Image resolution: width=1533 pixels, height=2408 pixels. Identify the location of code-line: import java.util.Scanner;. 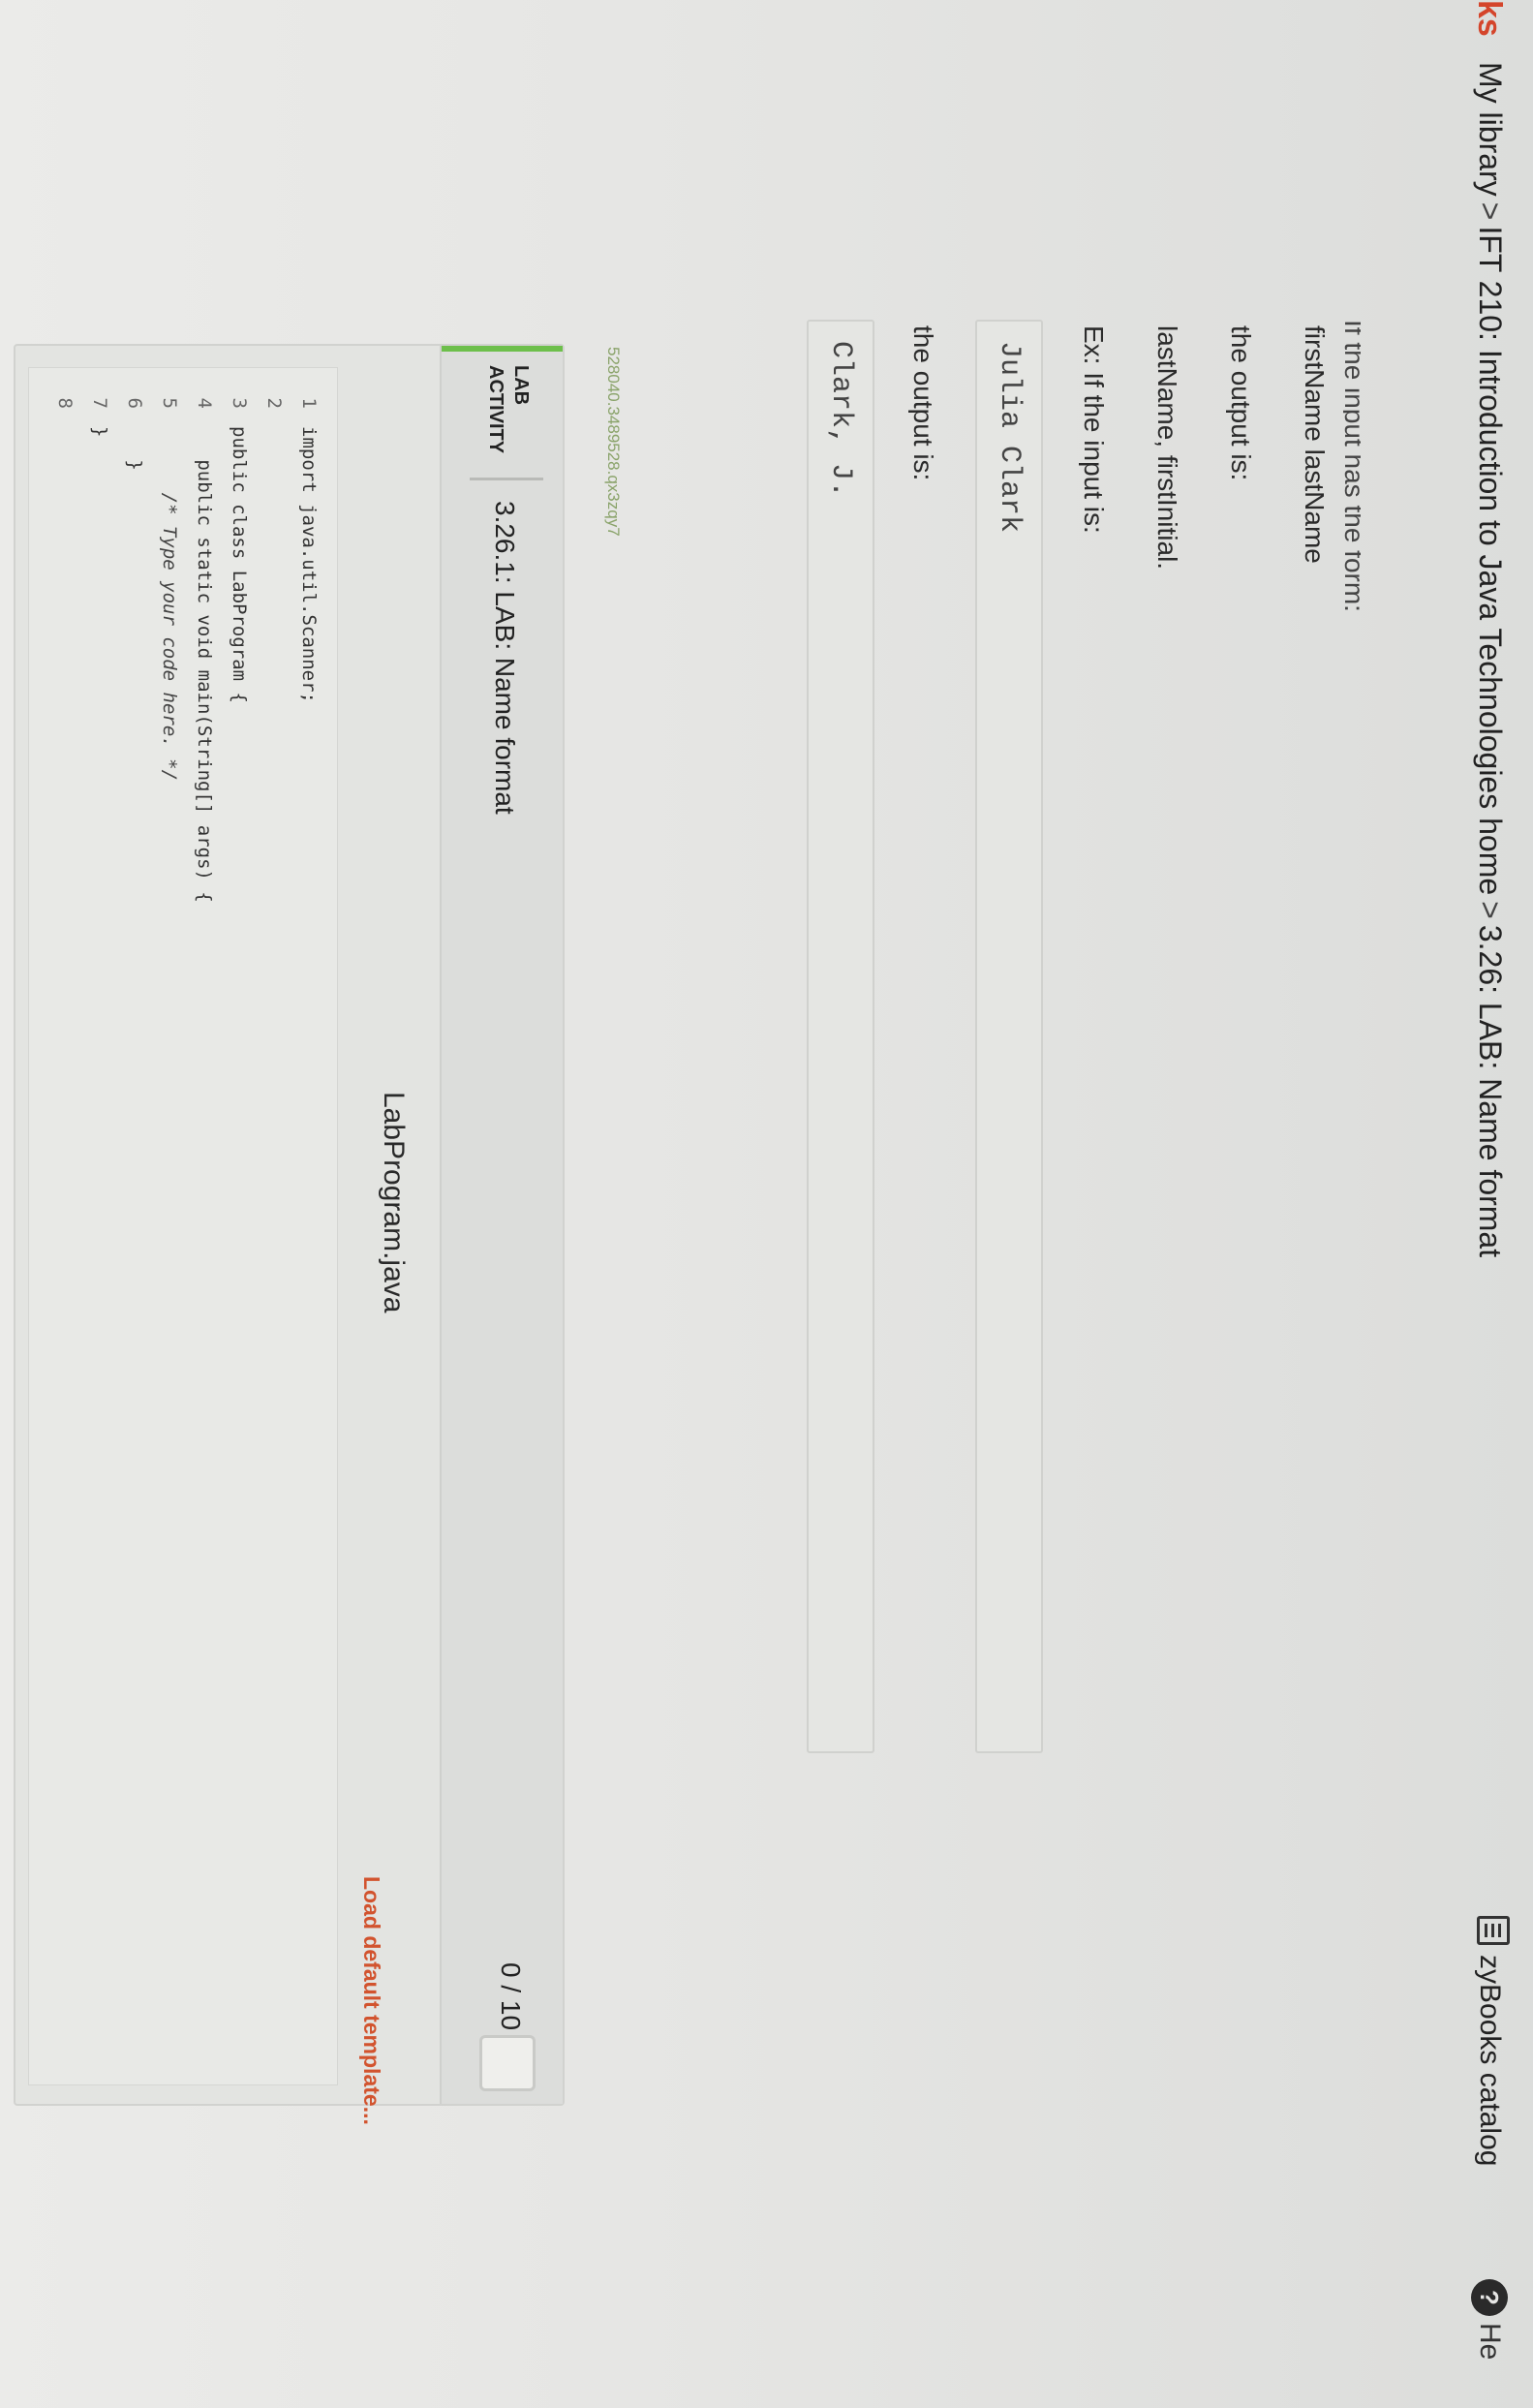
(309, 564).